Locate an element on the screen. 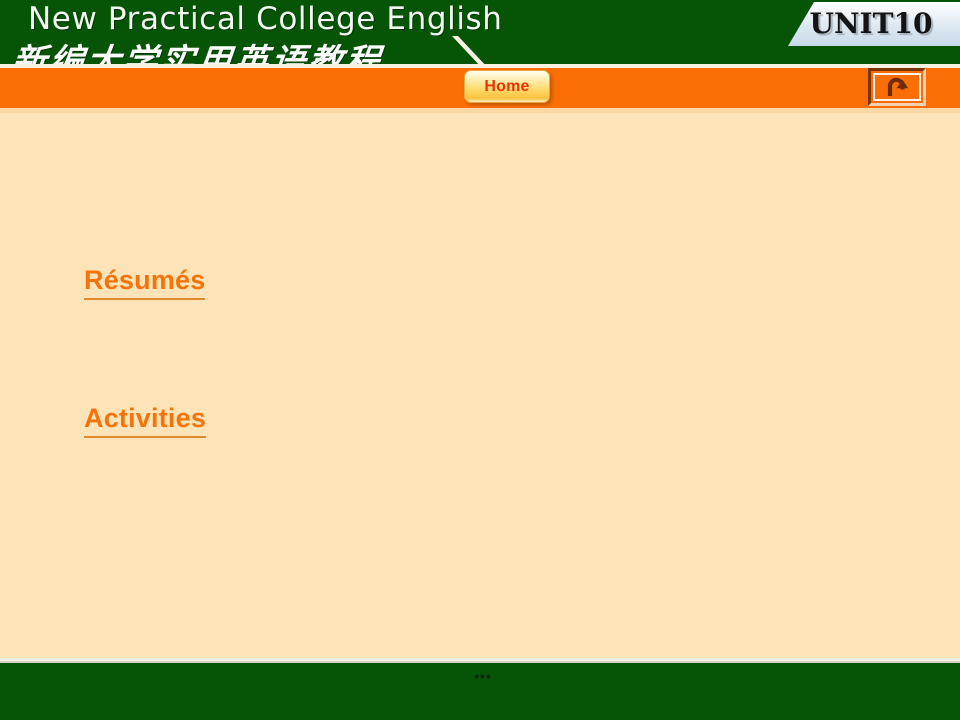  home-button-label: Home is located at coordinates (507, 86).